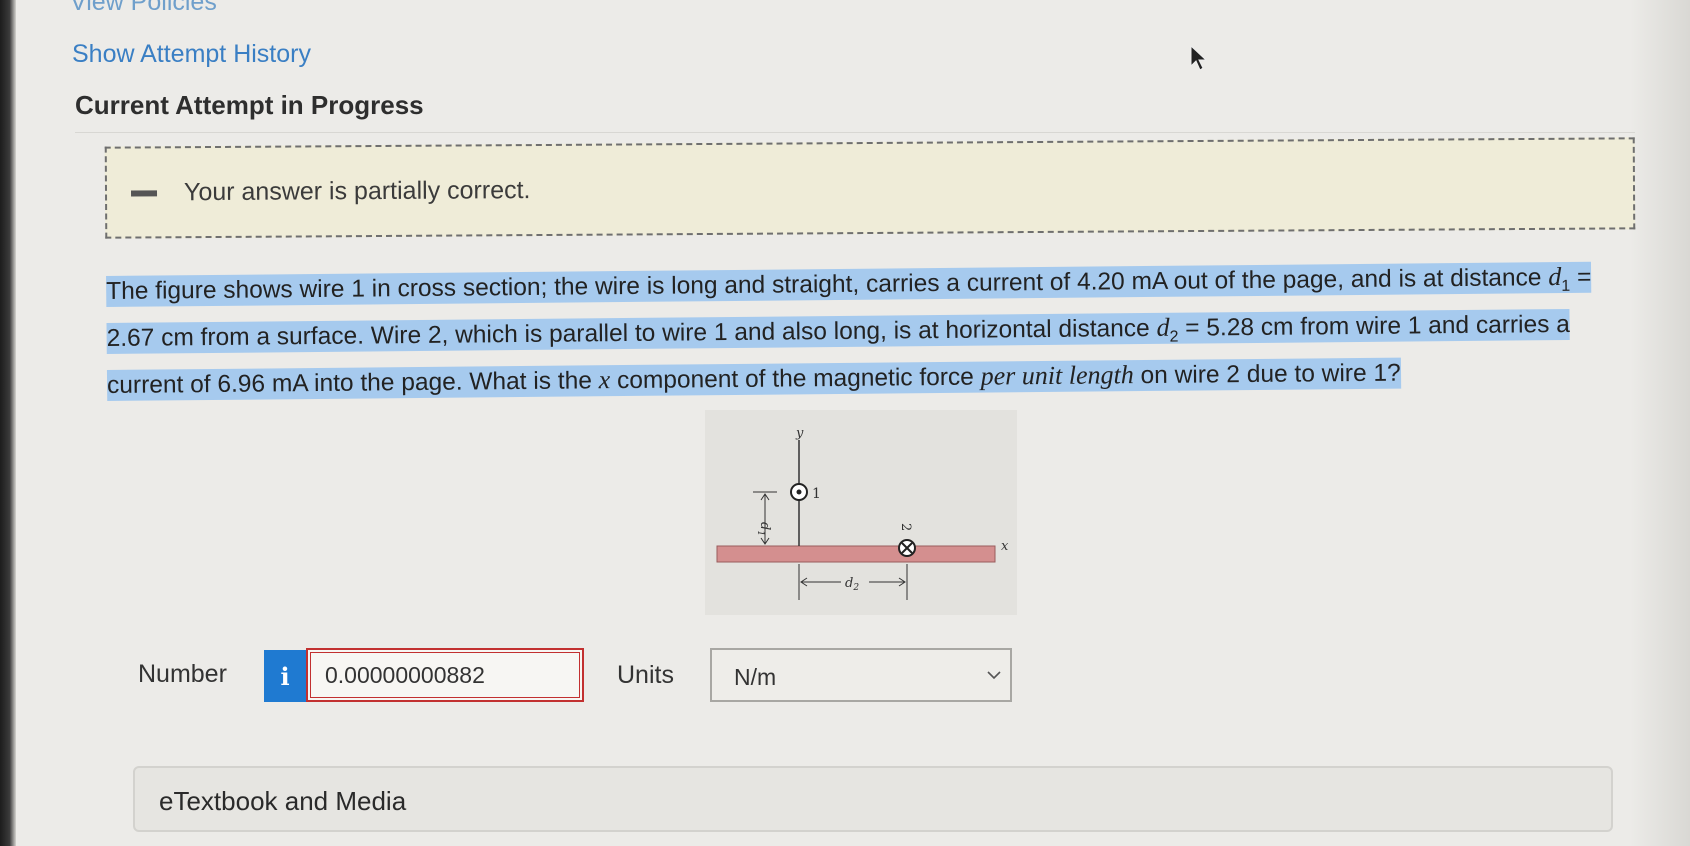 The width and height of the screenshot is (1690, 846). What do you see at coordinates (1660, 423) in the screenshot?
I see `screen-right-shade` at bounding box center [1660, 423].